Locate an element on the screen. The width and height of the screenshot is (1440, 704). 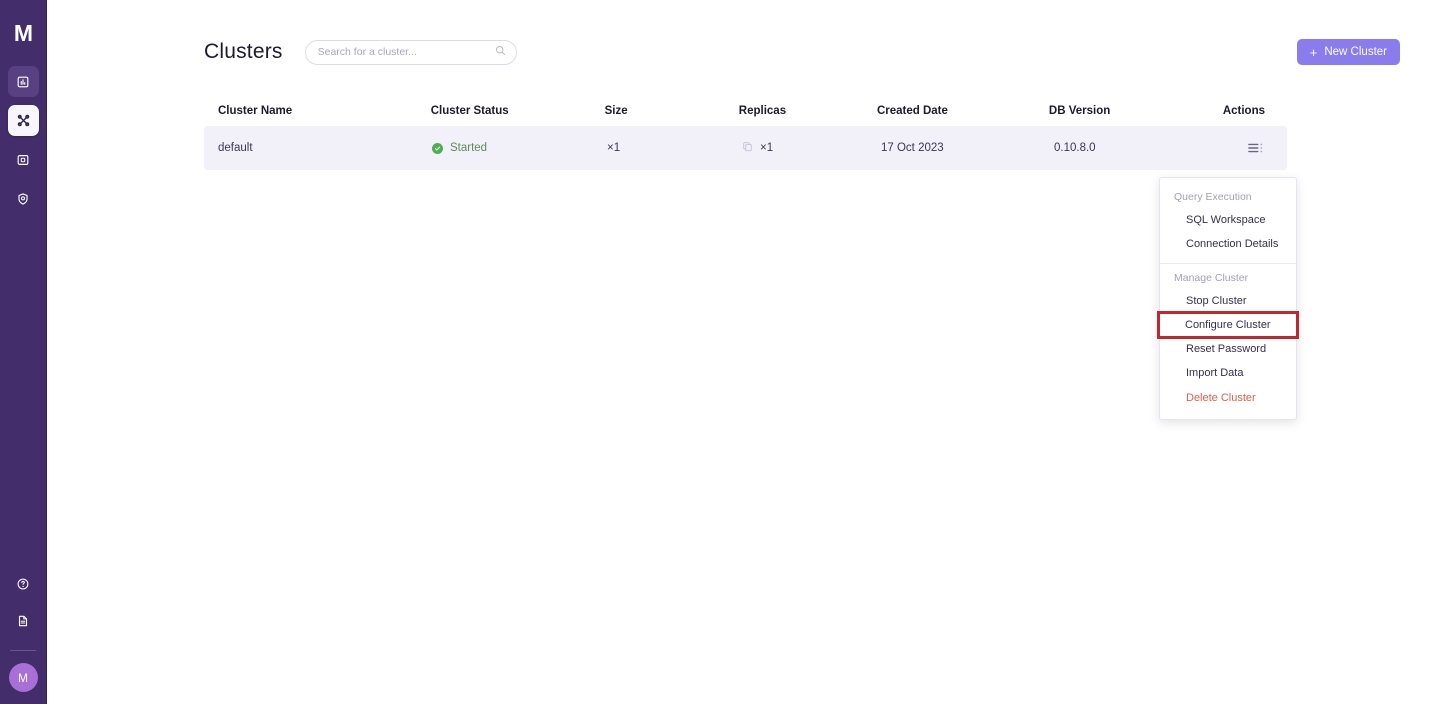
status-badge: Started is located at coordinates (469, 148).